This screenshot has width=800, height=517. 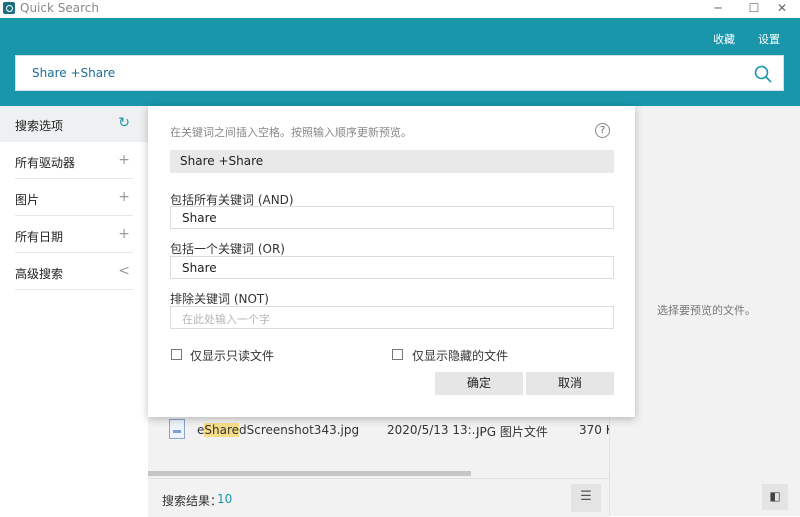 What do you see at coordinates (74, 235) in the screenshot?
I see `sidebar-item-all-dates: 所有日期 +` at bounding box center [74, 235].